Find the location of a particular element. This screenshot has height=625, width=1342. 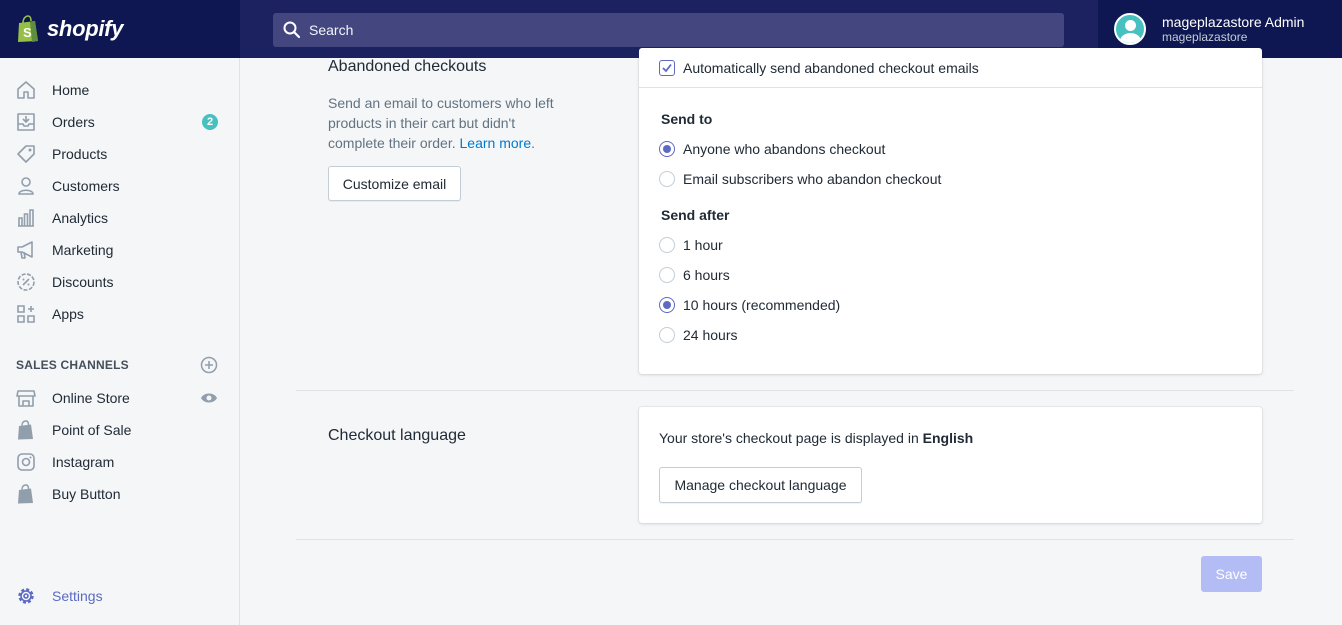

avatar is located at coordinates (1130, 29).